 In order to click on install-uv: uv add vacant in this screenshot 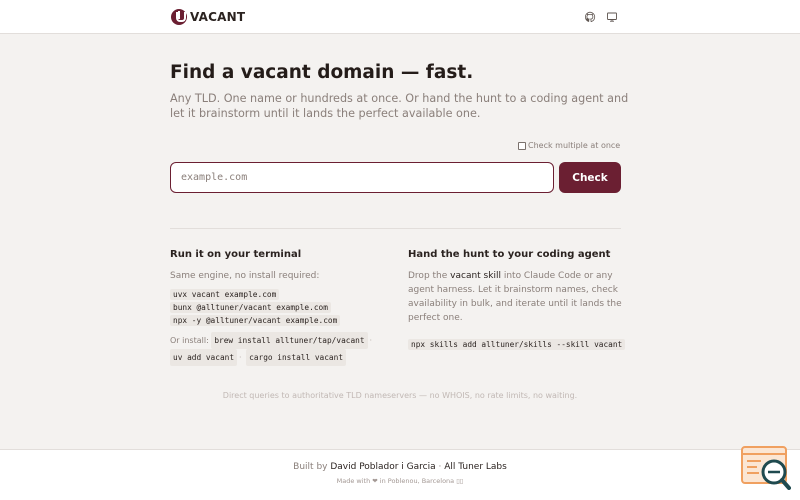, I will do `click(204, 357)`.